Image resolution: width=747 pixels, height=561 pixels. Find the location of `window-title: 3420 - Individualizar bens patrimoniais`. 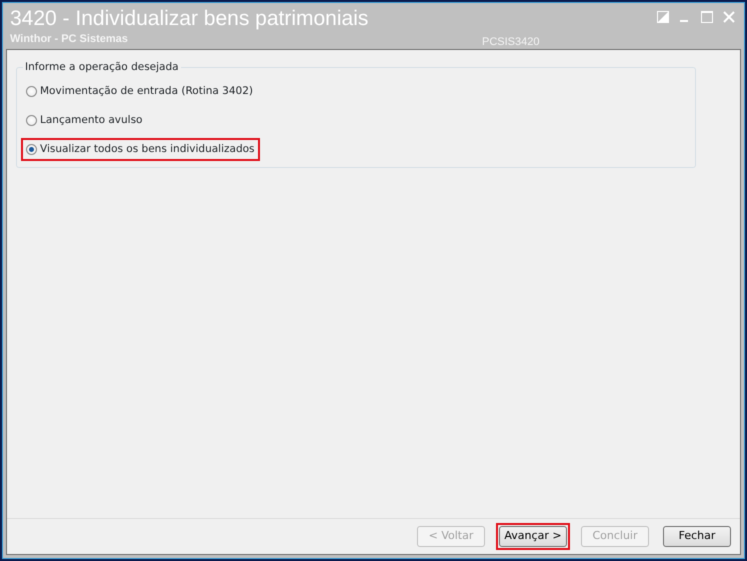

window-title: 3420 - Individualizar bens patrimoniais is located at coordinates (189, 18).